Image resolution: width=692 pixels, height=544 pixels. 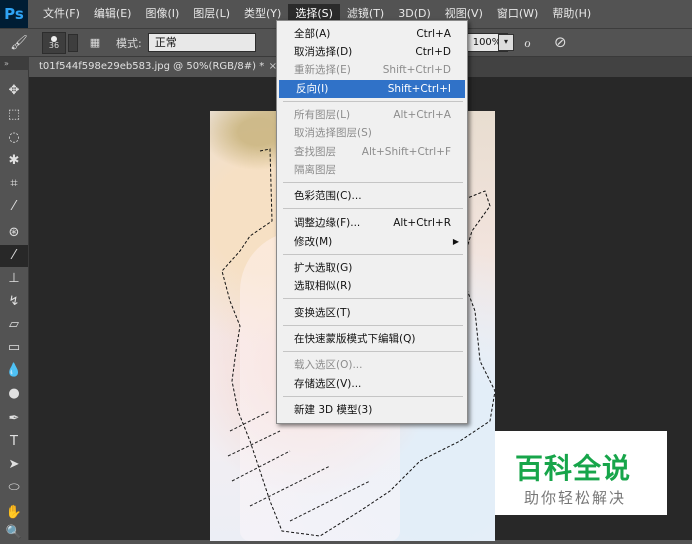 I want to click on path-selection-tool-icon: ➤, so click(x=14, y=465).